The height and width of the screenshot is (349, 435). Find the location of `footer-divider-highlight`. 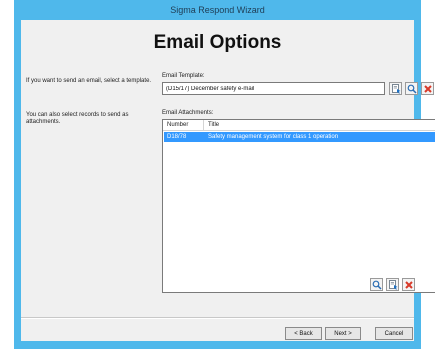

footer-divider-highlight is located at coordinates (217, 318).